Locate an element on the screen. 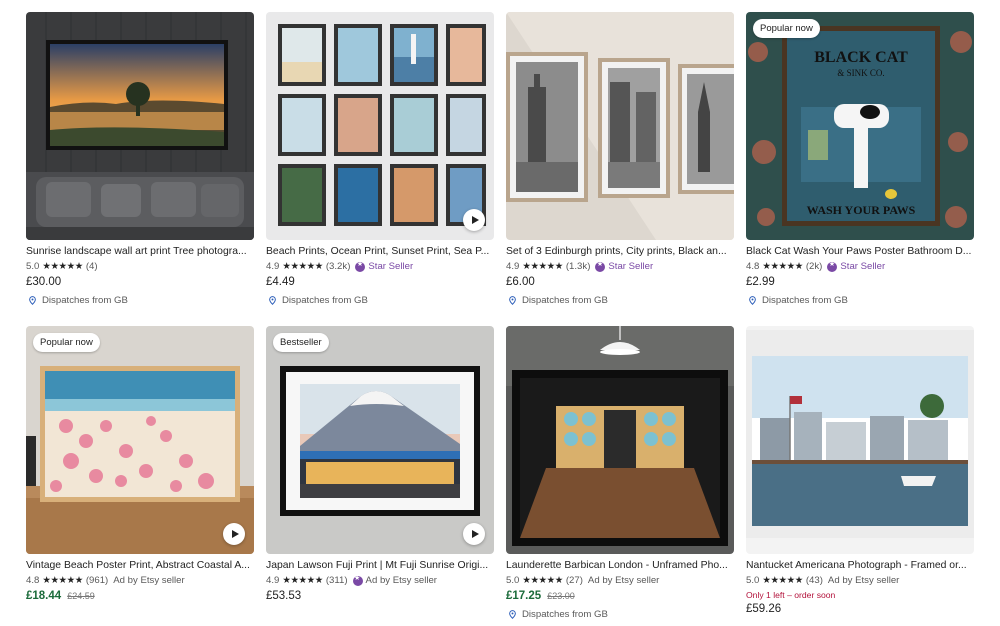 The width and height of the screenshot is (1000, 626). listing-image: Popular now is located at coordinates (140, 440).